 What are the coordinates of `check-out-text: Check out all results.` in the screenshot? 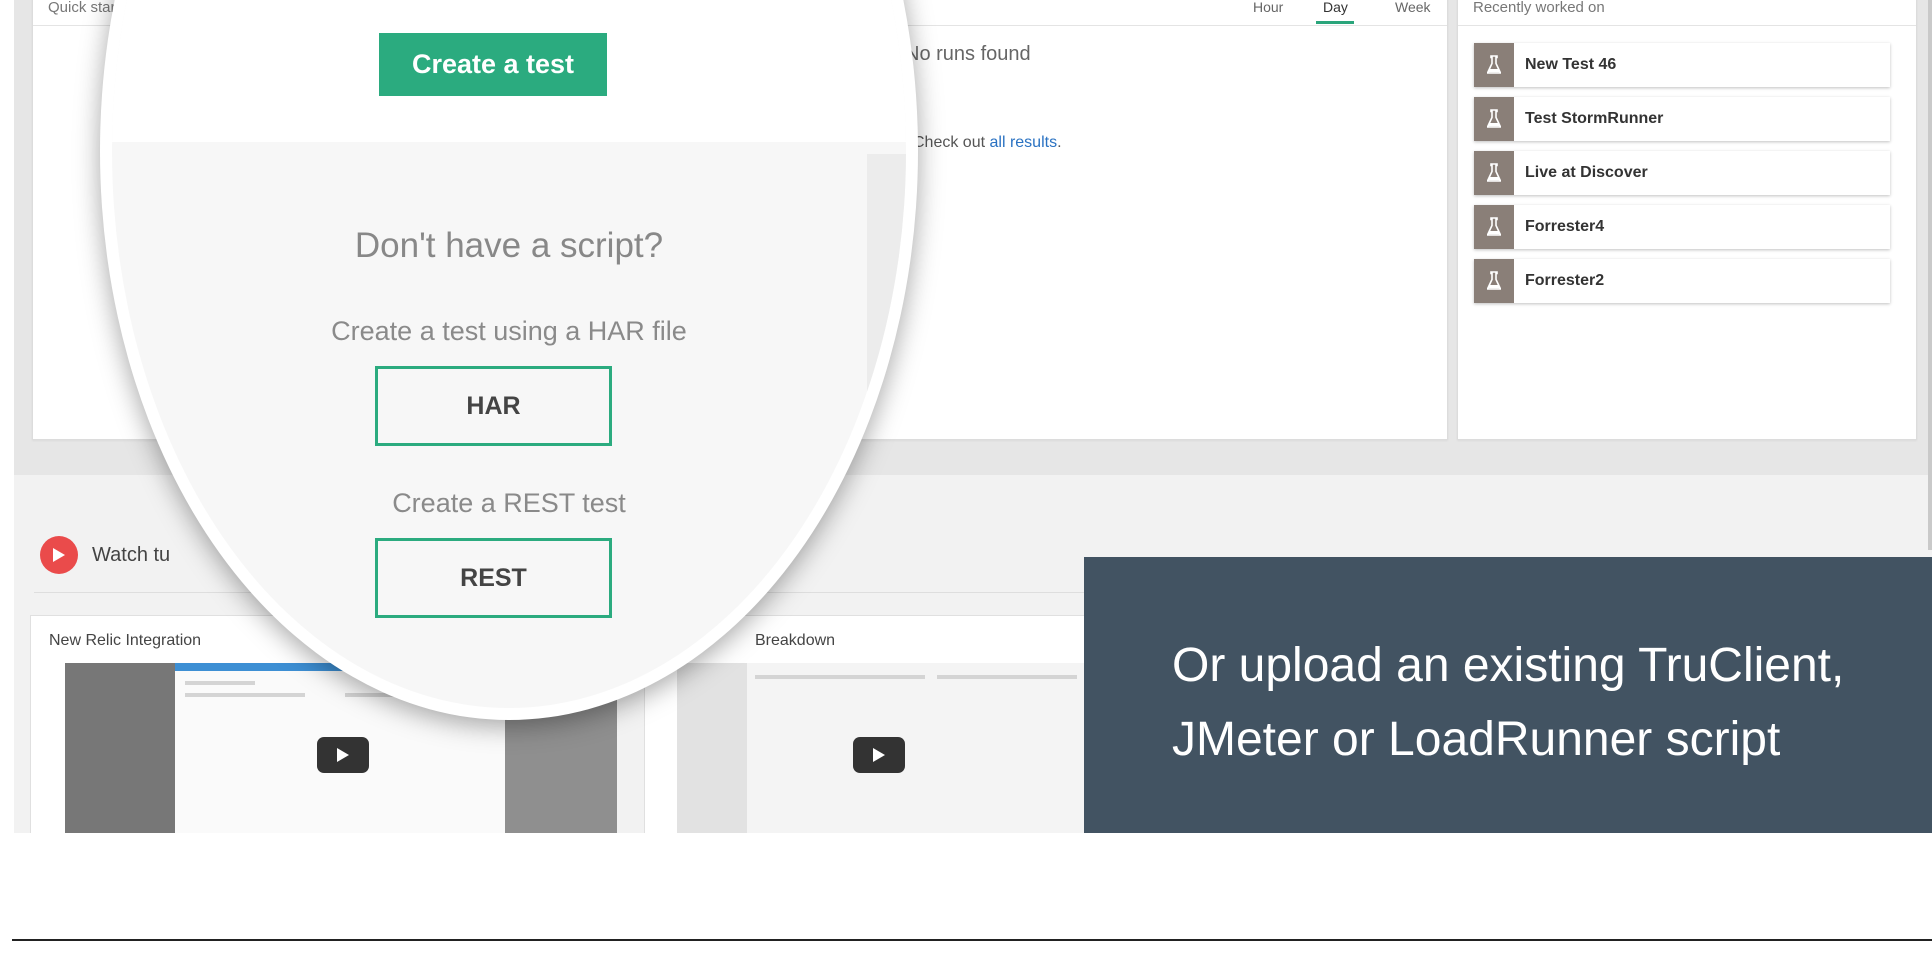 It's located at (987, 143).